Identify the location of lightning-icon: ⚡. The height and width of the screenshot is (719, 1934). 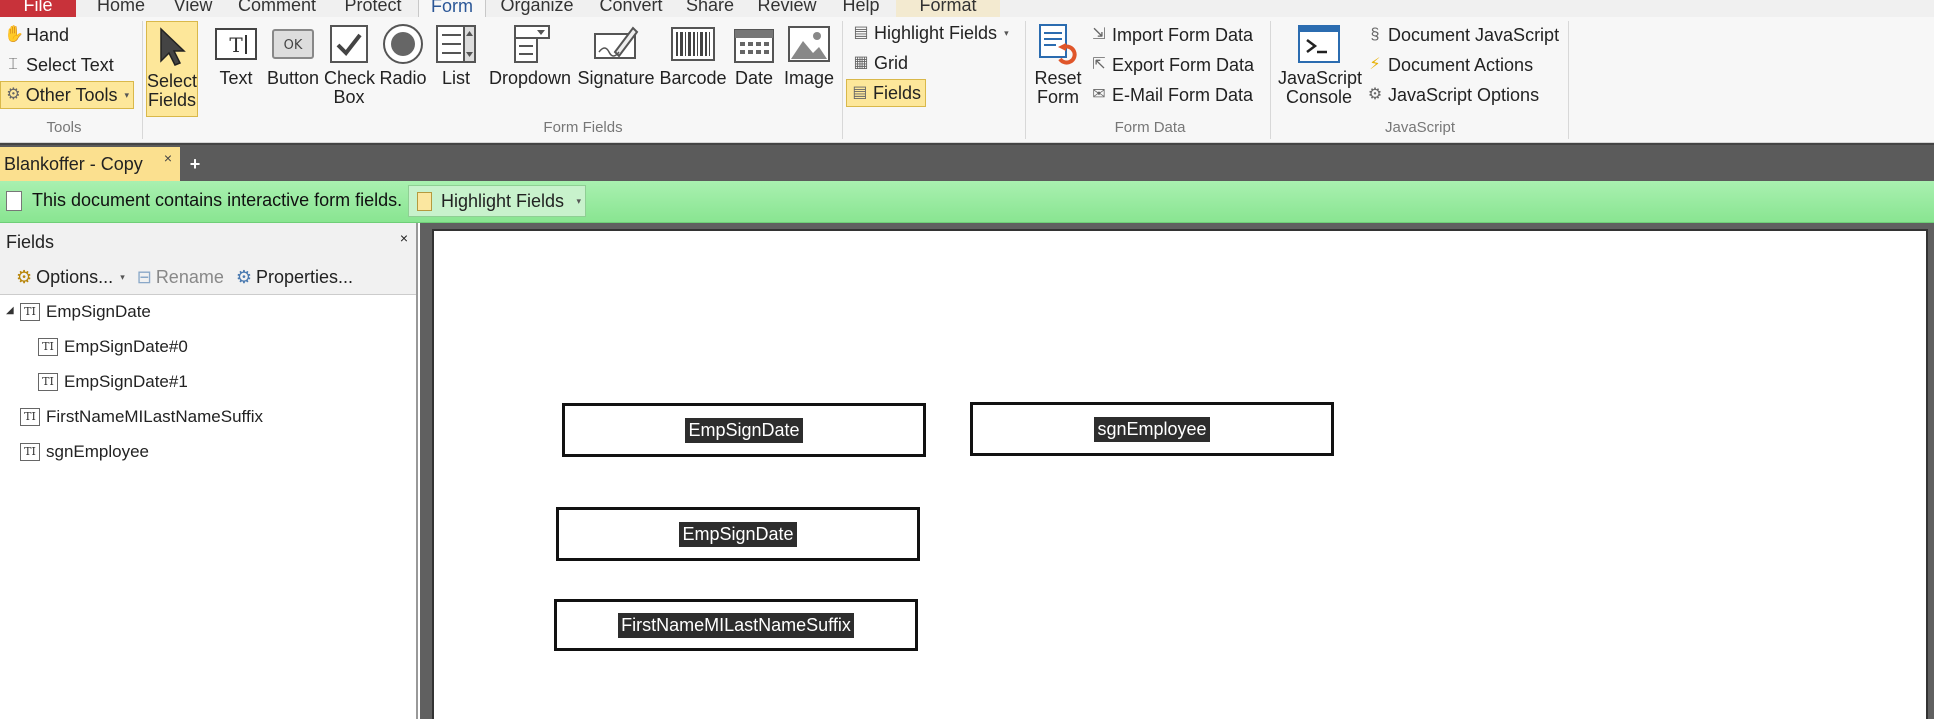
(1375, 64).